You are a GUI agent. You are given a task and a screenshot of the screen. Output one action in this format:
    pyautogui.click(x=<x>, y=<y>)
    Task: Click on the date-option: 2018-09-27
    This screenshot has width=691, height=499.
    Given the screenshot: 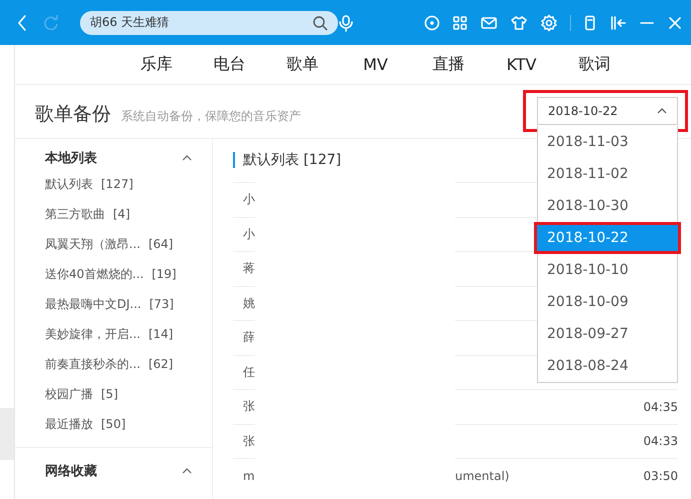 What is the action you would take?
    pyautogui.click(x=607, y=334)
    